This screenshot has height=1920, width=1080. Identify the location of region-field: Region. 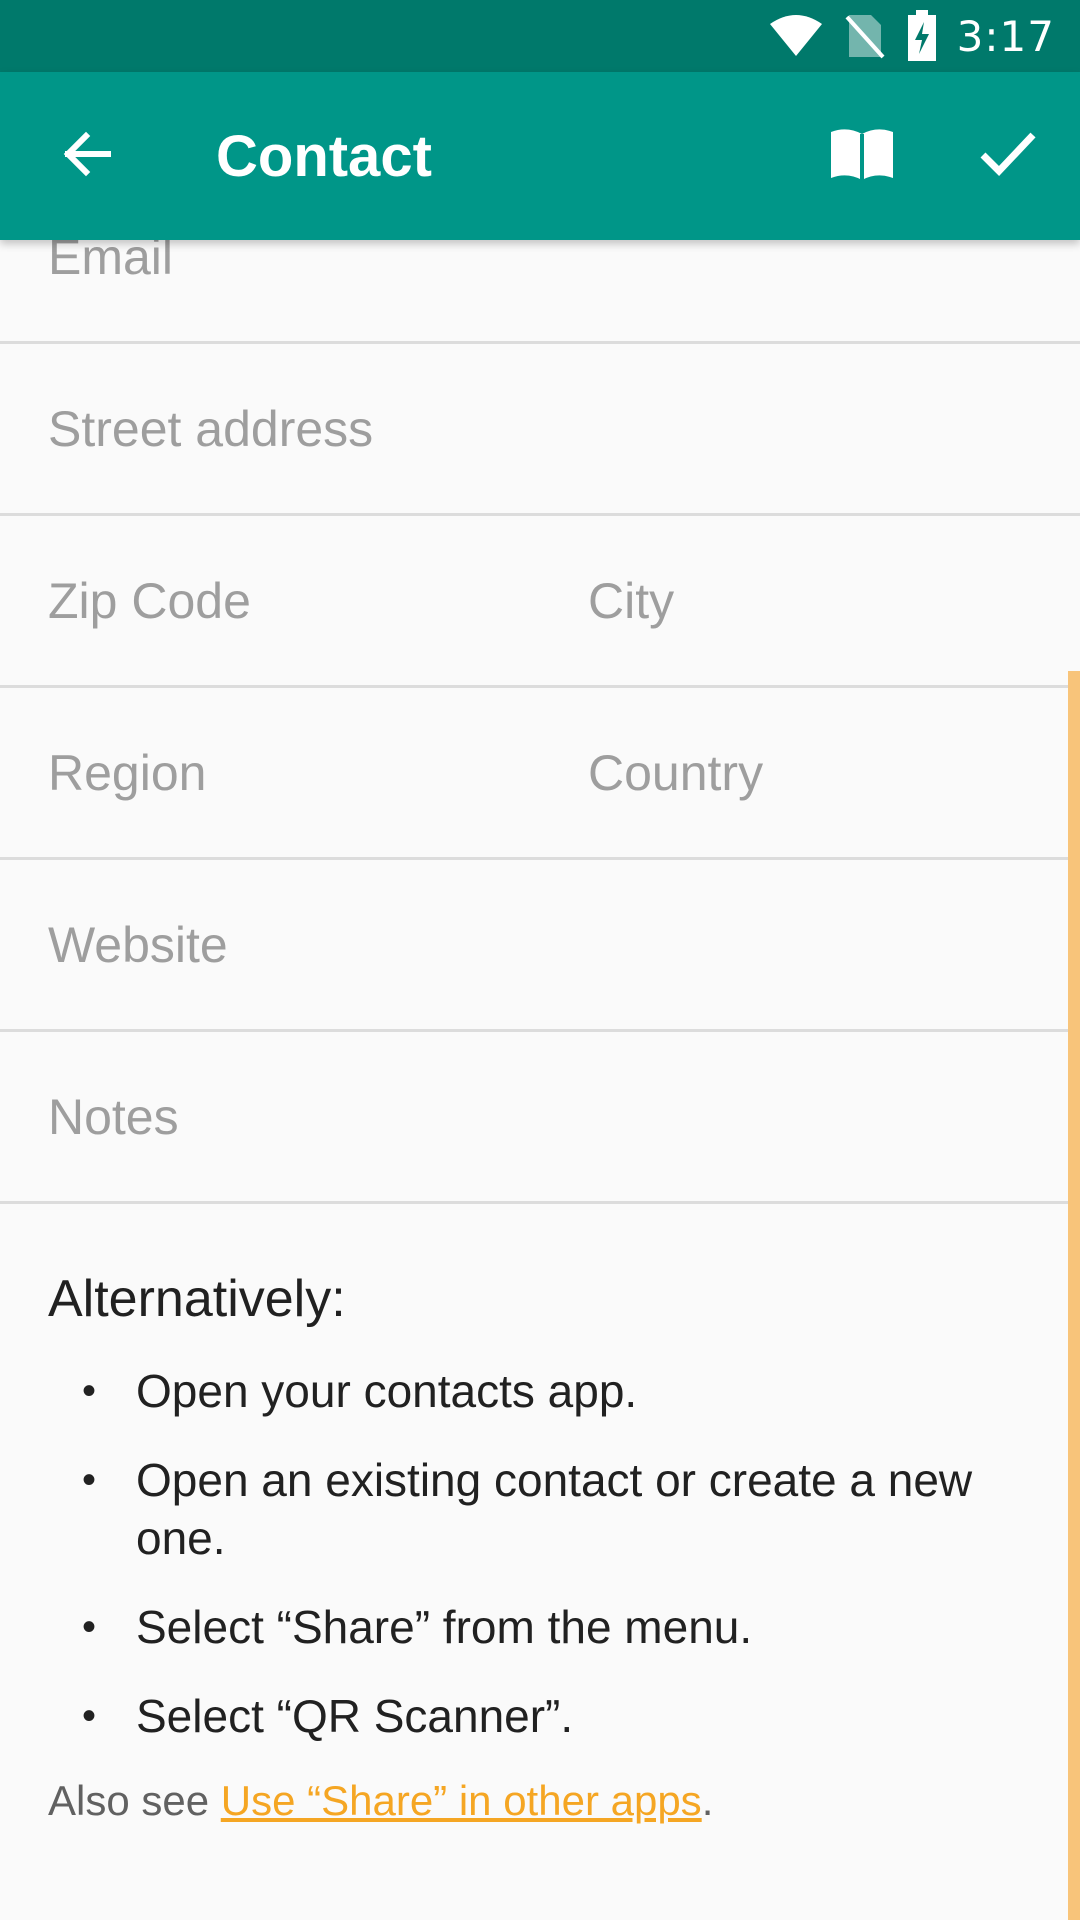
(298, 772).